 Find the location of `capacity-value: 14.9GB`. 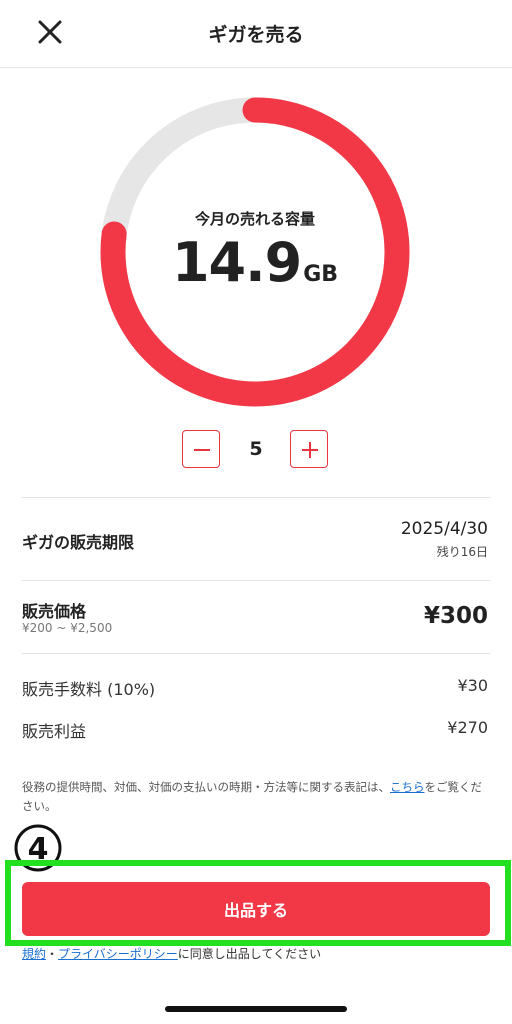

capacity-value: 14.9GB is located at coordinates (255, 262).